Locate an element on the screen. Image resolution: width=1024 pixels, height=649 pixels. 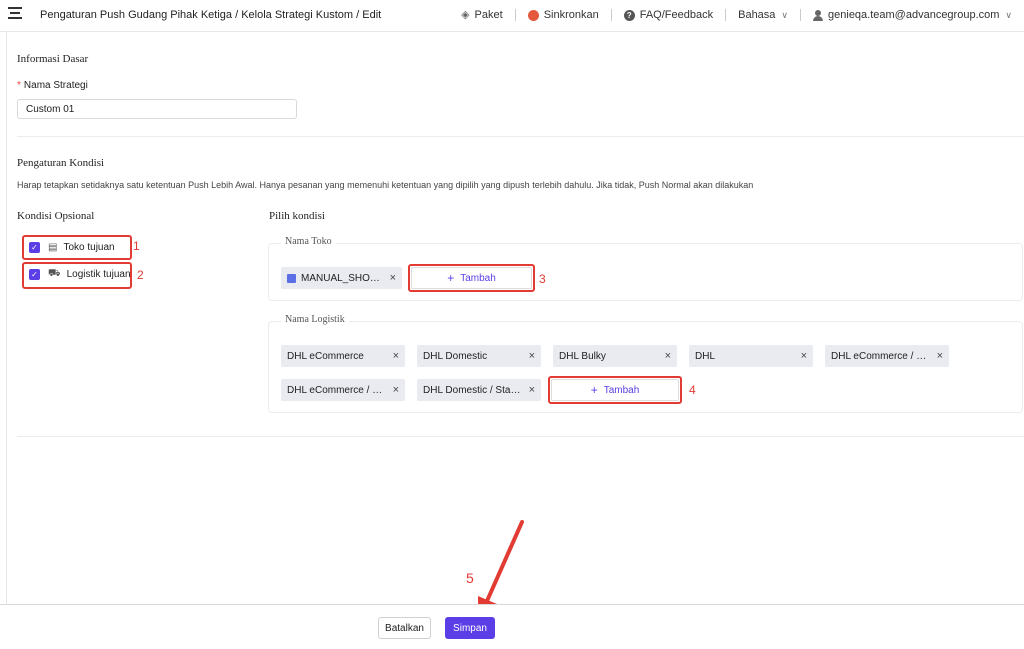
logistics-tag: DHL Domestic / Standard × is located at coordinates (479, 390).